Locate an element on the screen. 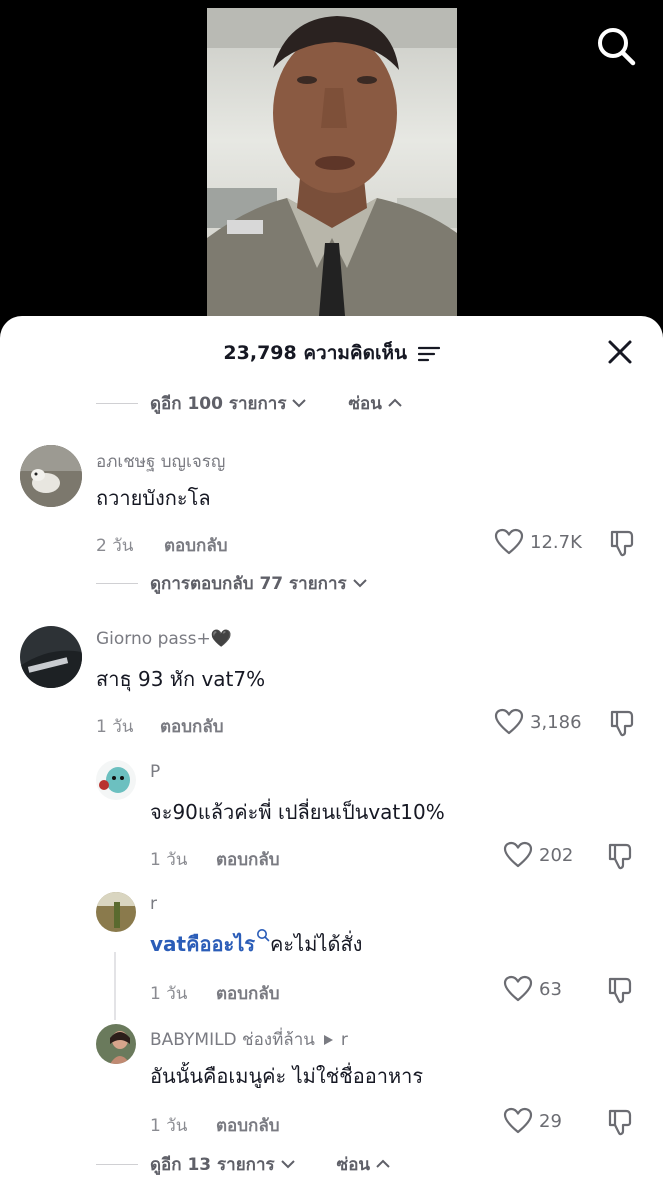 Image resolution: width=663 pixels, height=1200 pixels. expand-row-bottom: ดูอีก 13 รายการ ซ่อน is located at coordinates (244, 1164).